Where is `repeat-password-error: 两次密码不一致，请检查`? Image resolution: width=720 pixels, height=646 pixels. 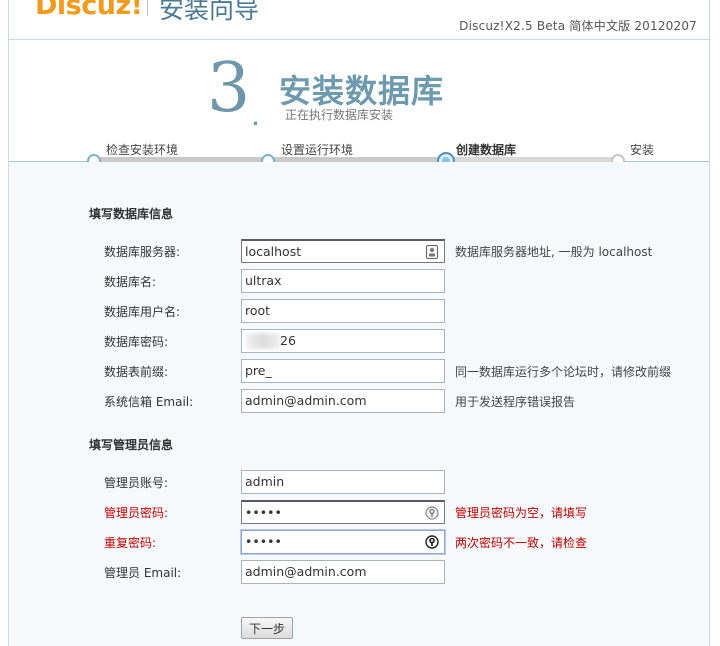 repeat-password-error: 两次密码不一致，请检查 is located at coordinates (521, 543).